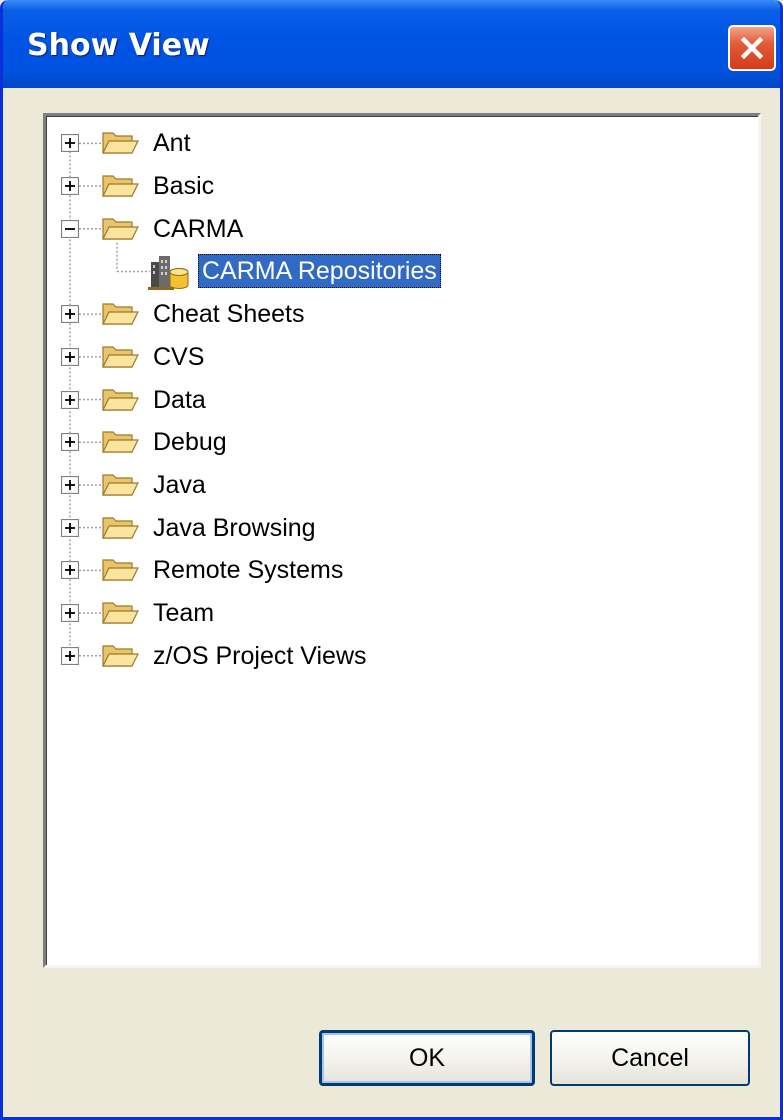 Image resolution: width=783 pixels, height=1120 pixels. I want to click on tree-item-label: Remote Systems, so click(248, 570).